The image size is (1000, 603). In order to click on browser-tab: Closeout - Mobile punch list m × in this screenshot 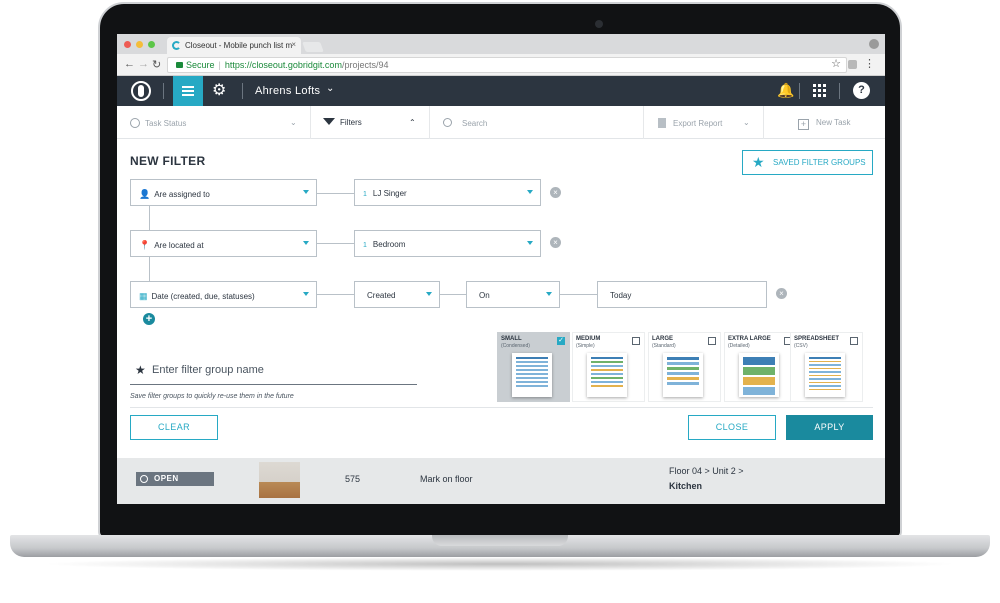, I will do `click(234, 45)`.